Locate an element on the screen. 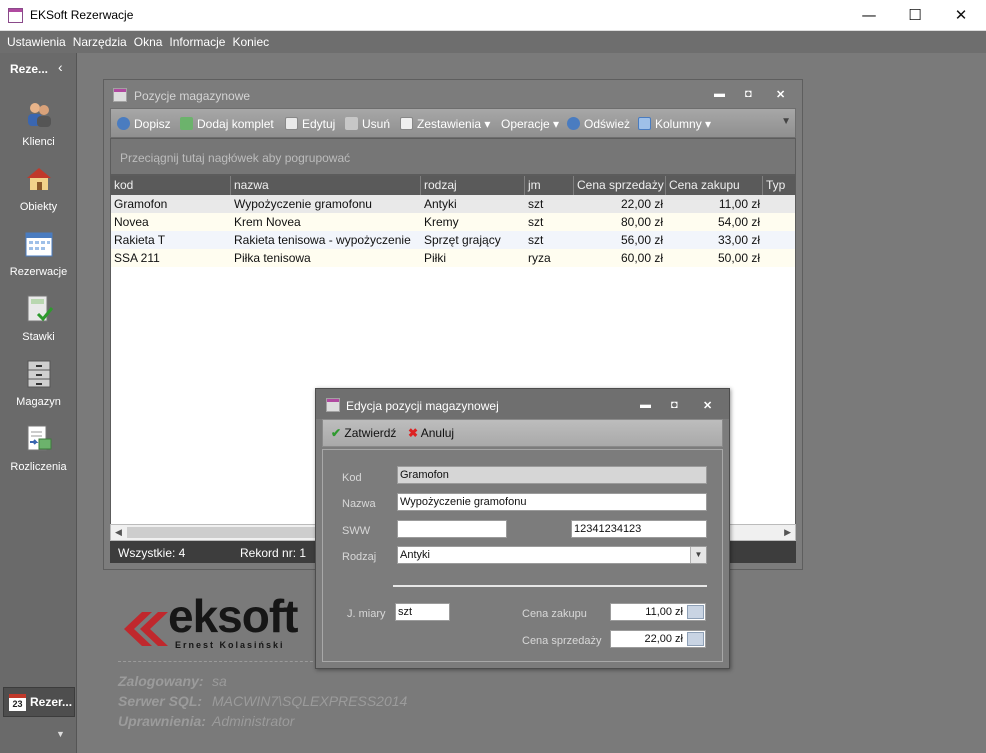  rodzaj-select: Antyki ▼ is located at coordinates (552, 555).